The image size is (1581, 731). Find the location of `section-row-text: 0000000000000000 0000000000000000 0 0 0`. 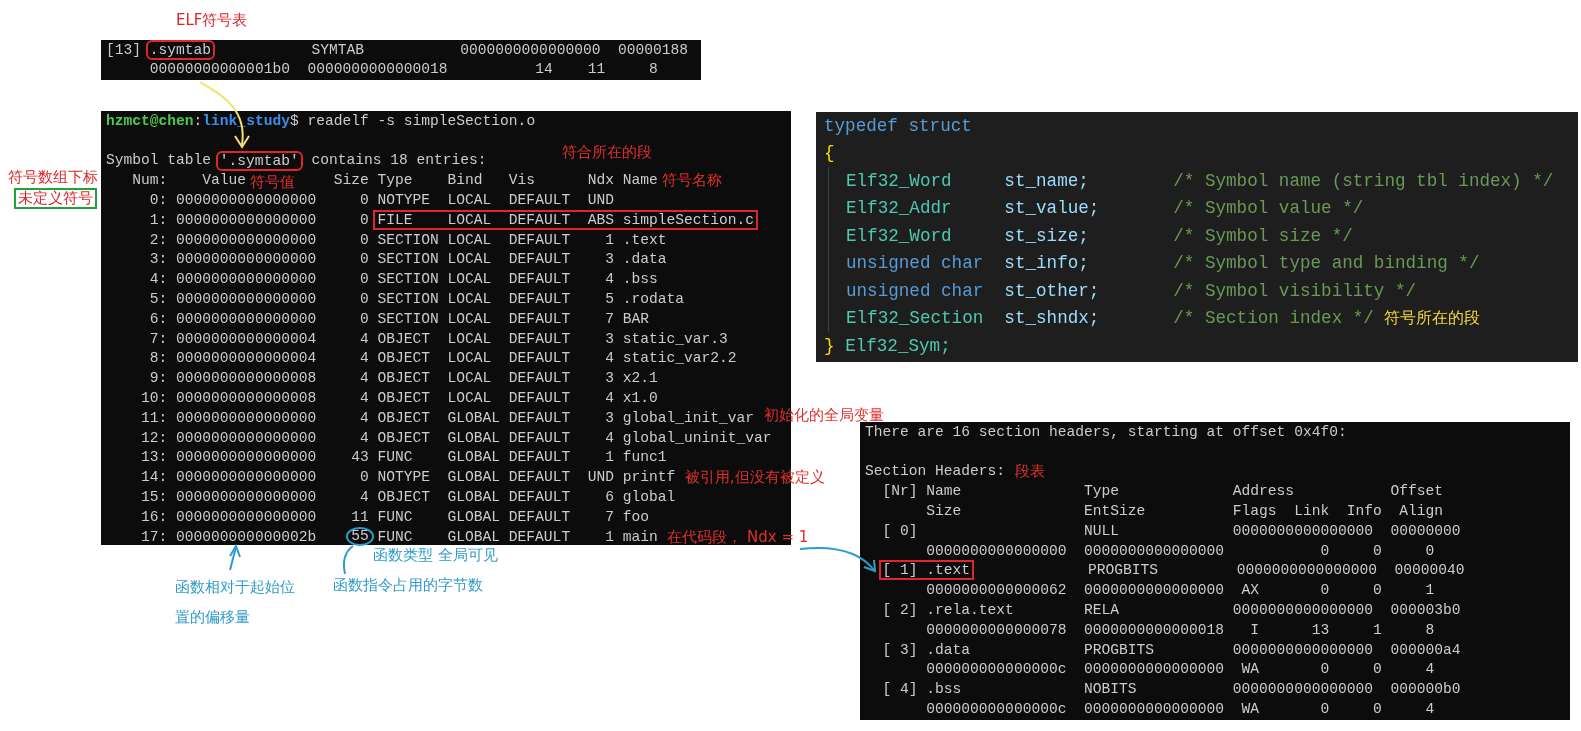

section-row-text: 0000000000000000 0000000000000000 0 0 0 is located at coordinates (1180, 550).